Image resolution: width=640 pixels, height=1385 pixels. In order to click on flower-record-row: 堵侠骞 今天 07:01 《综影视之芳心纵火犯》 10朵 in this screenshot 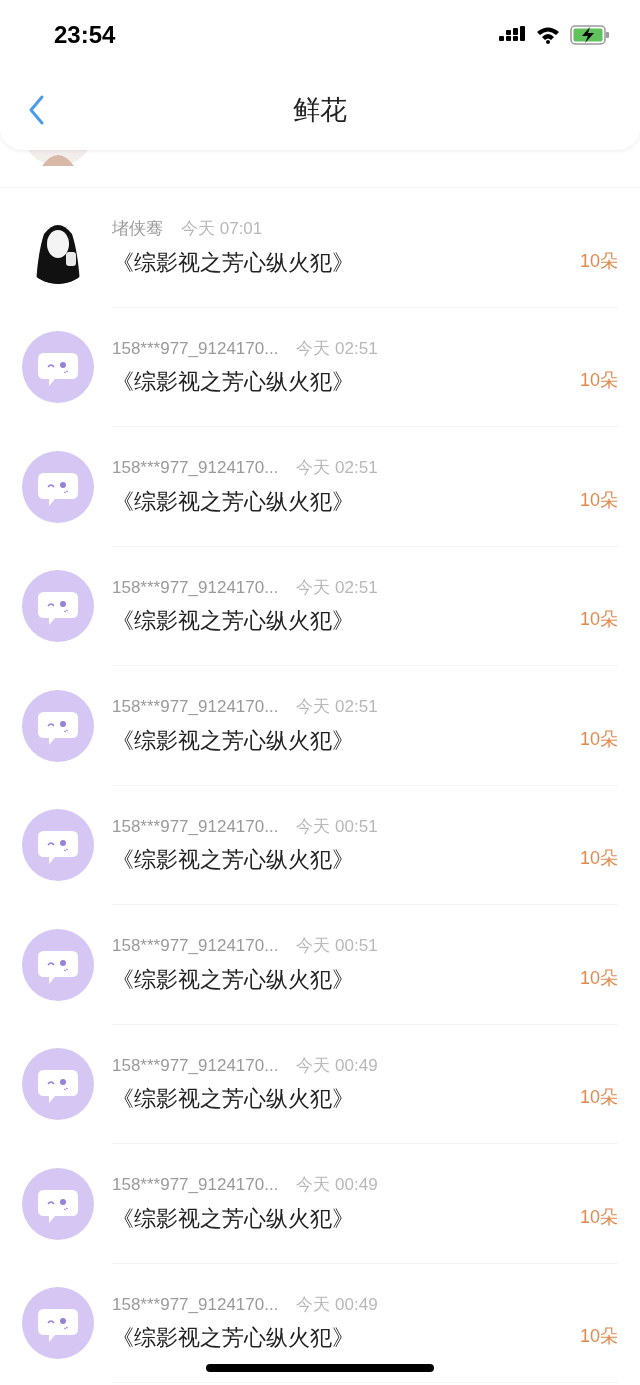, I will do `click(320, 248)`.